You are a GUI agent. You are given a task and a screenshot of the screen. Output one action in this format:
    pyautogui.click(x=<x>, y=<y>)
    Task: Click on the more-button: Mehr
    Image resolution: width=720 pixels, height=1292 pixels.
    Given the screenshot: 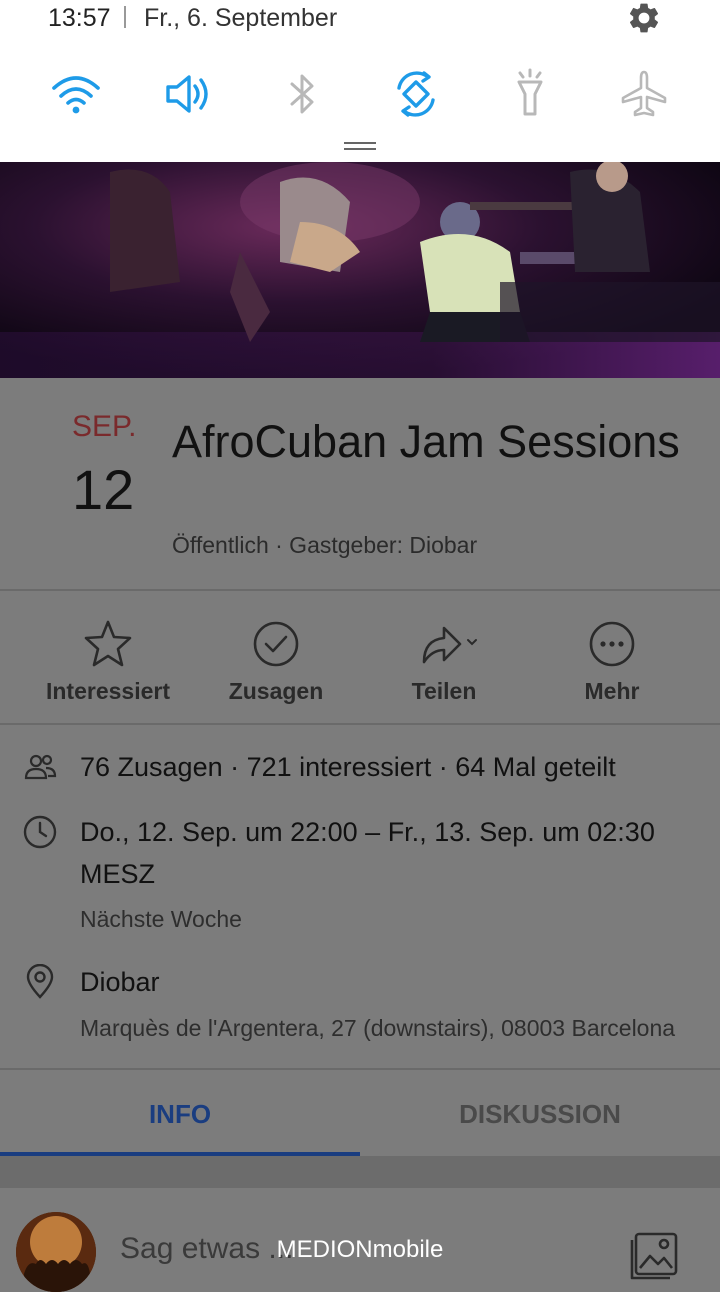 What is the action you would take?
    pyautogui.click(x=612, y=663)
    